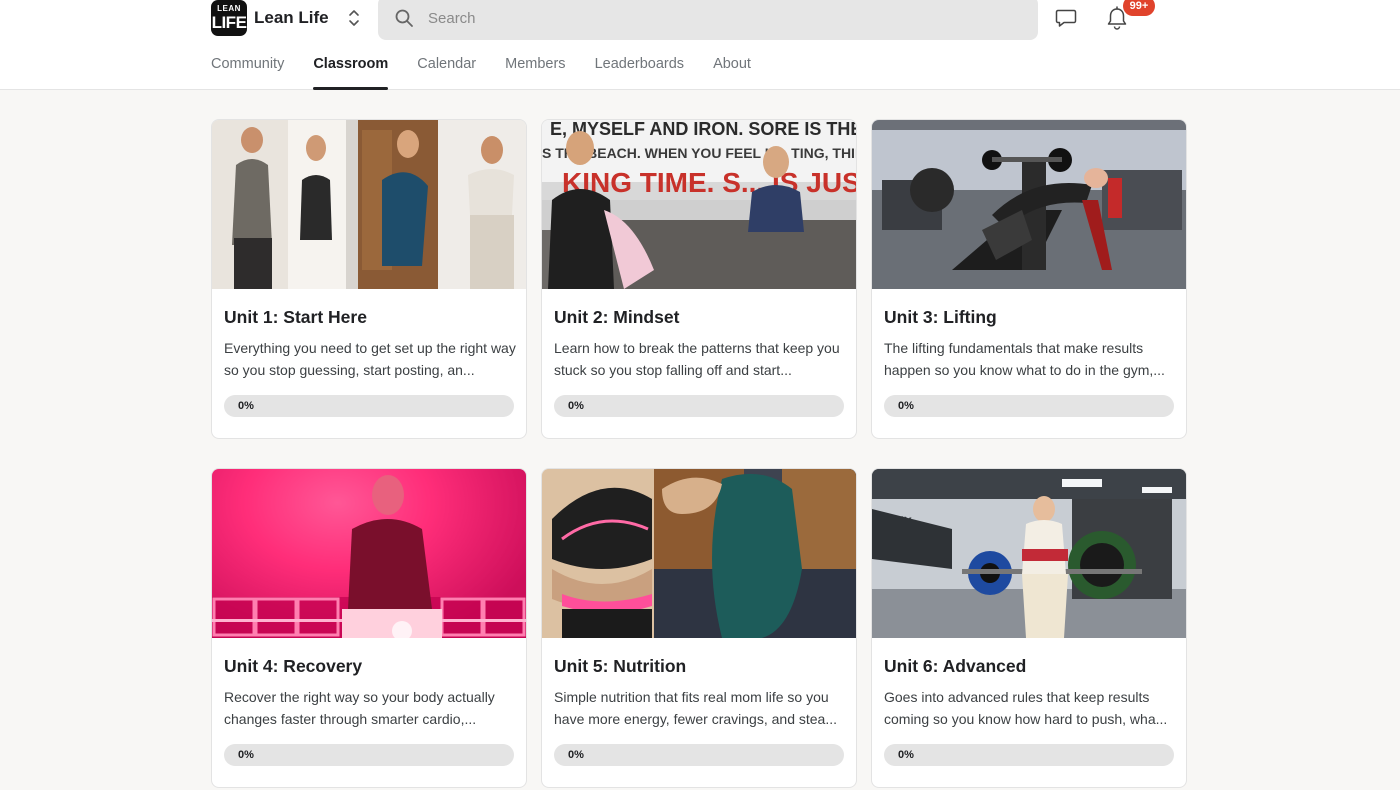  What do you see at coordinates (295, 317) in the screenshot?
I see `course-title: Unit 1: Start Here` at bounding box center [295, 317].